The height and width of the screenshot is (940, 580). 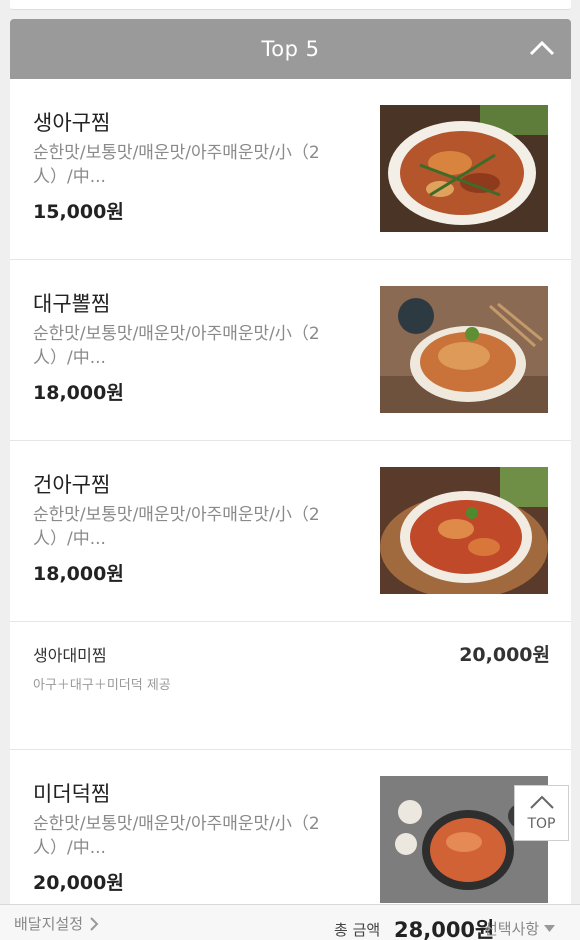 I want to click on options-button: 선택사항, so click(x=520, y=928).